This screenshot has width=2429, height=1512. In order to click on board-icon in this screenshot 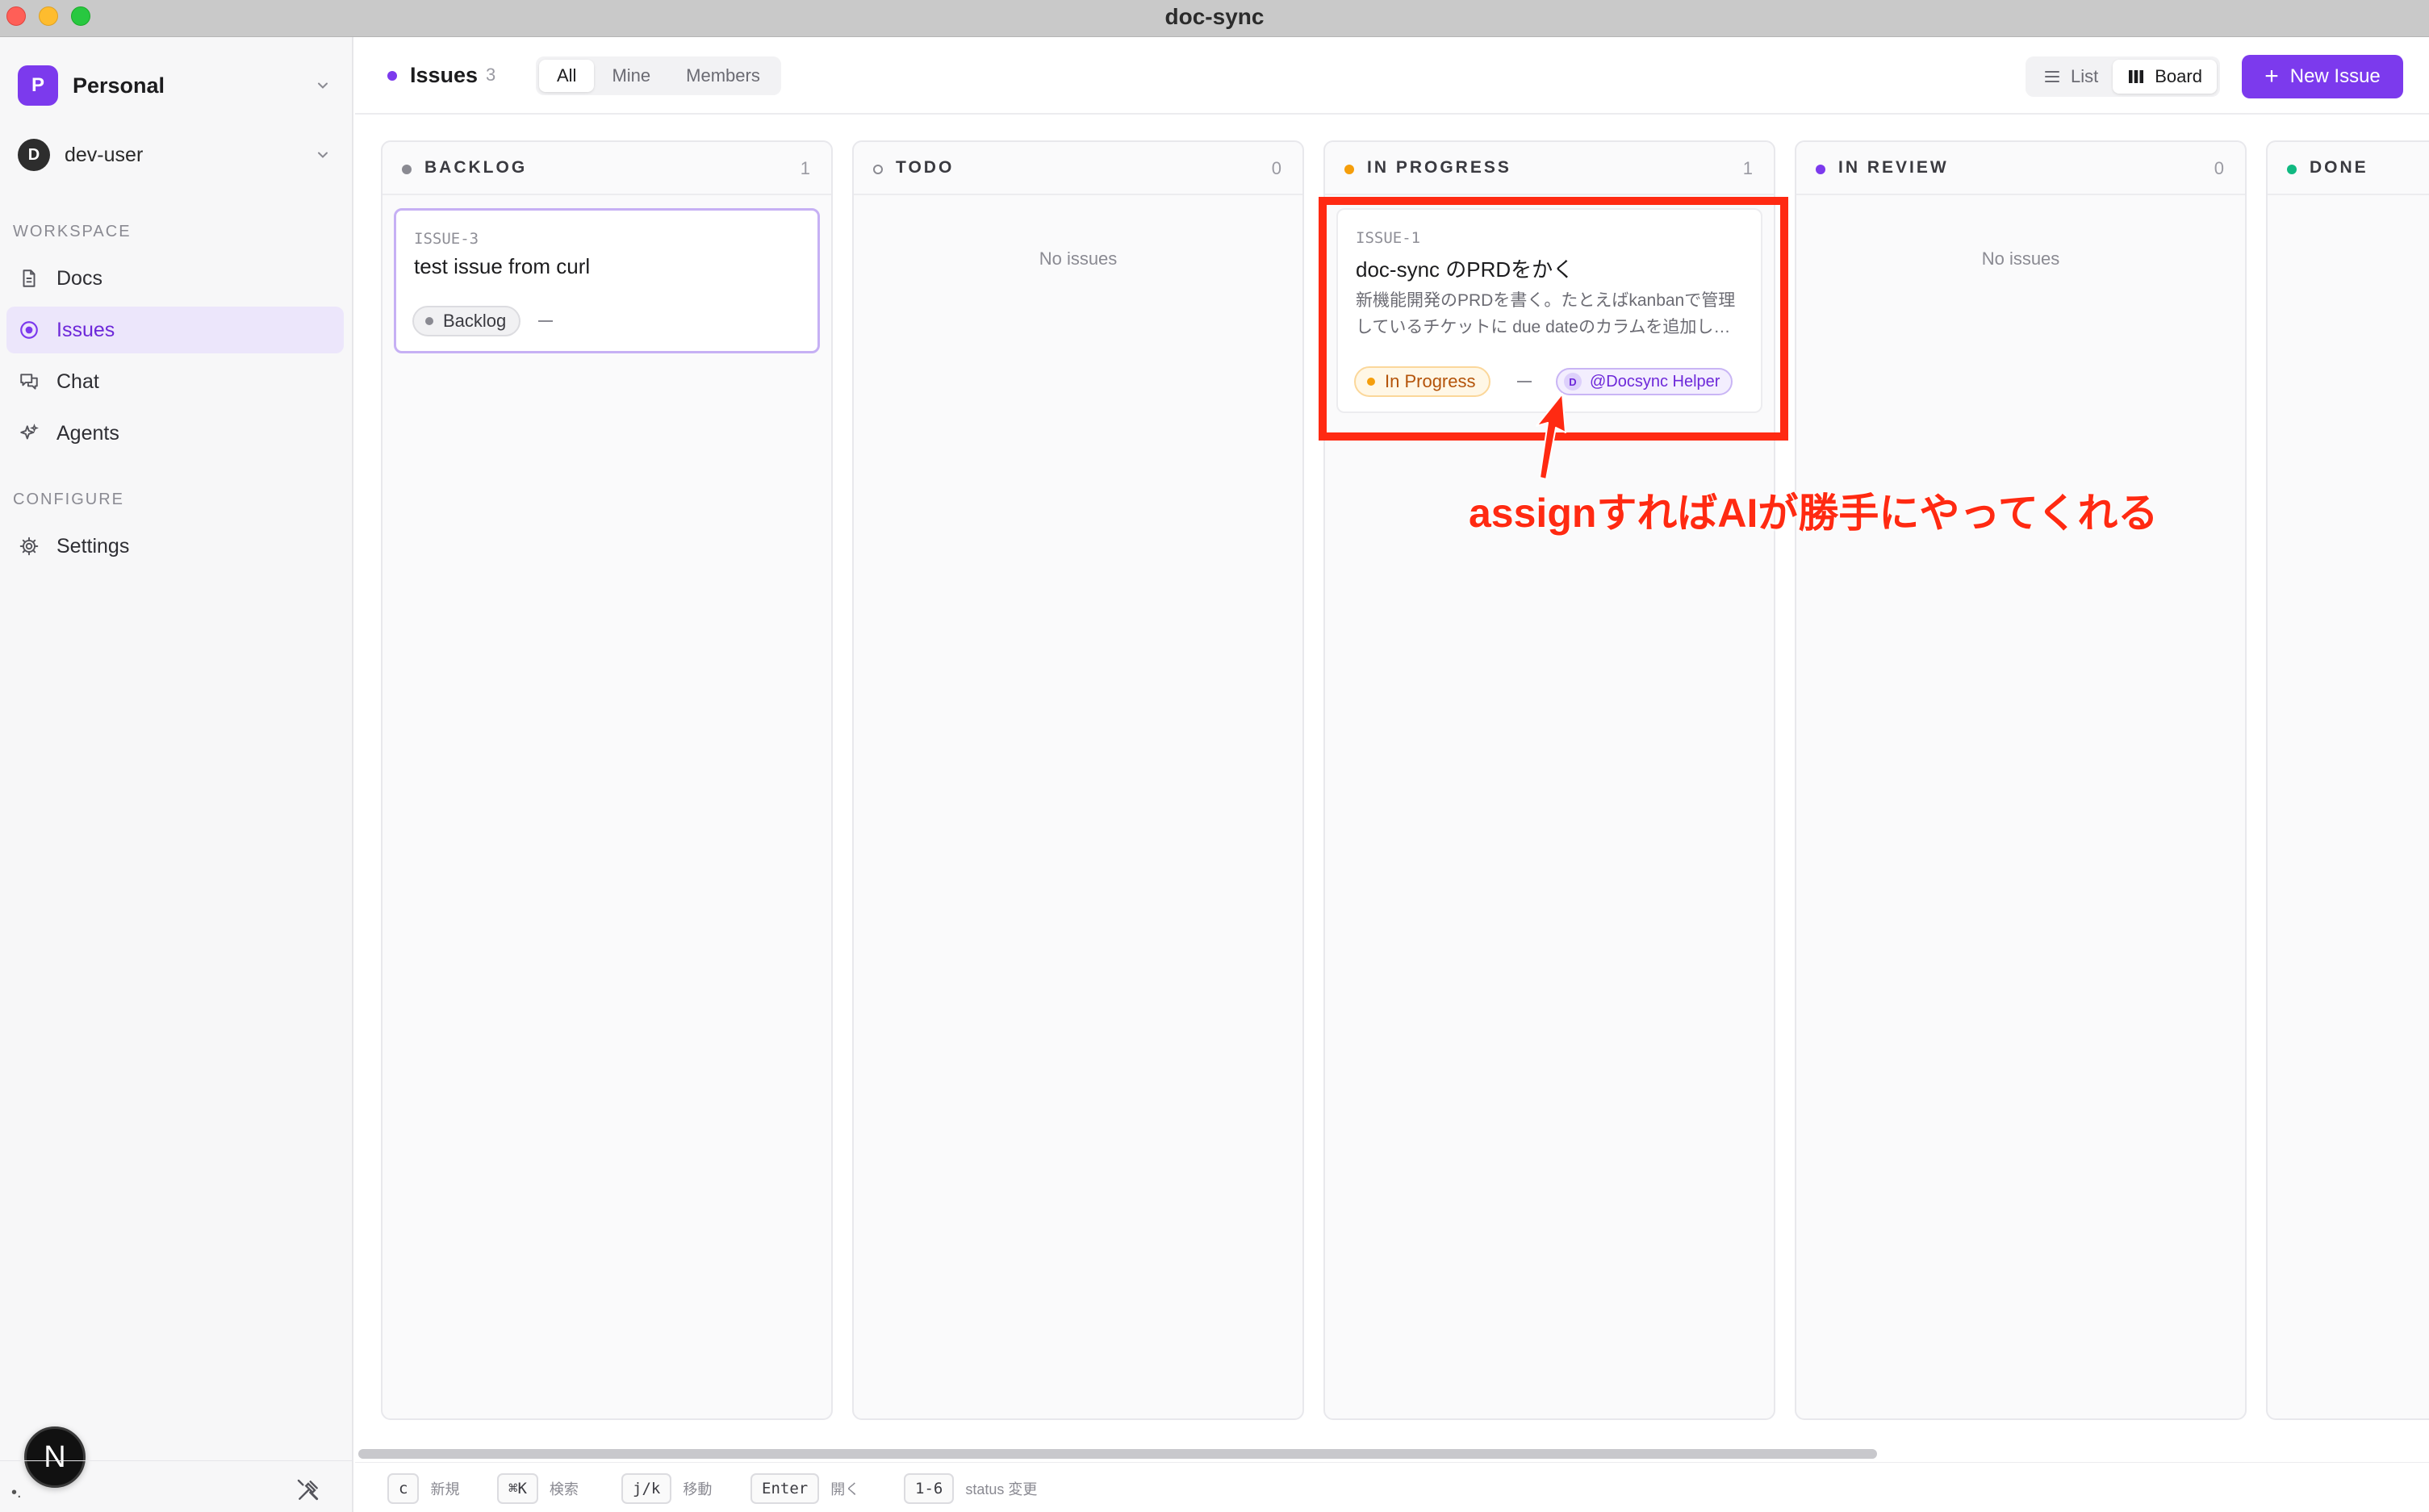, I will do `click(2136, 76)`.